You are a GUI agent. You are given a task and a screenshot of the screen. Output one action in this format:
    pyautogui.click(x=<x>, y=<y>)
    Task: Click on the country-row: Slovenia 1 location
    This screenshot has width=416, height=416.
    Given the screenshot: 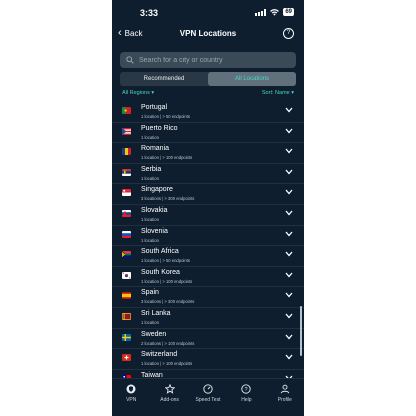 What is the action you would take?
    pyautogui.click(x=208, y=236)
    